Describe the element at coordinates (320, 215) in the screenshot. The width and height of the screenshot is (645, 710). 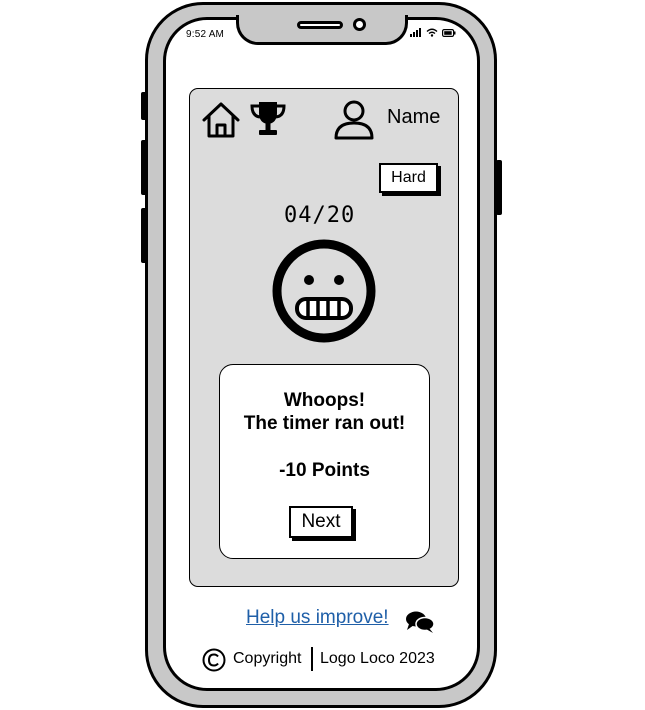
I see `question-counter: 04/20` at that location.